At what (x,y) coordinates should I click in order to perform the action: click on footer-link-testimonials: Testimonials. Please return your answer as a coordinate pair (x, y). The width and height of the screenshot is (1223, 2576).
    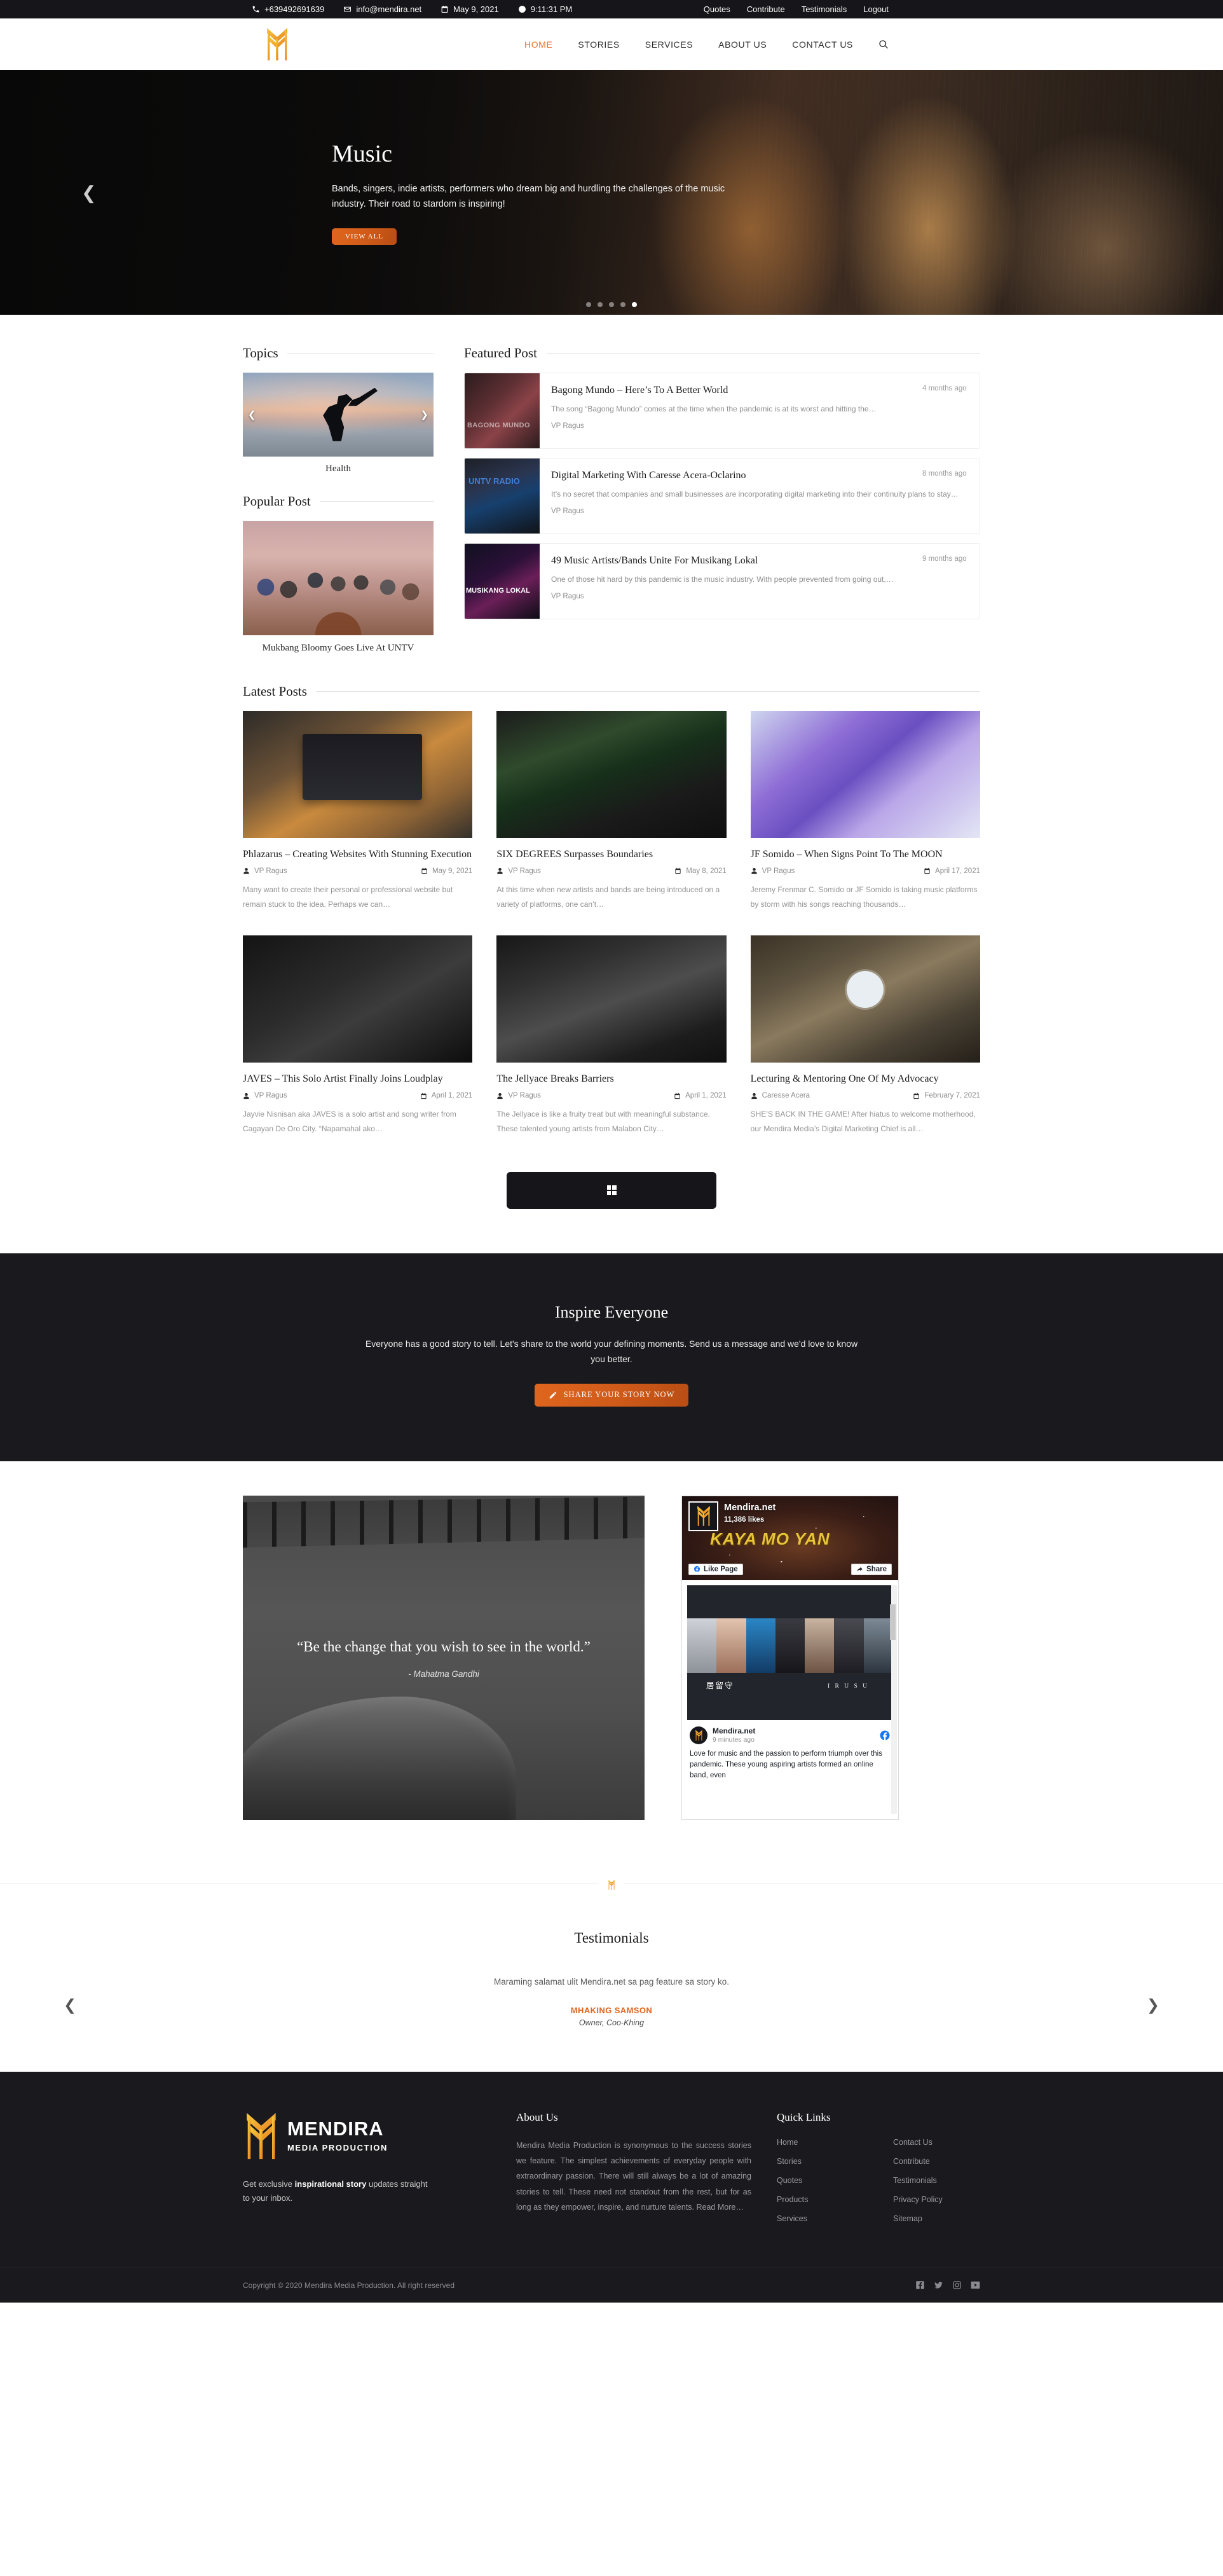
    Looking at the image, I should click on (937, 2180).